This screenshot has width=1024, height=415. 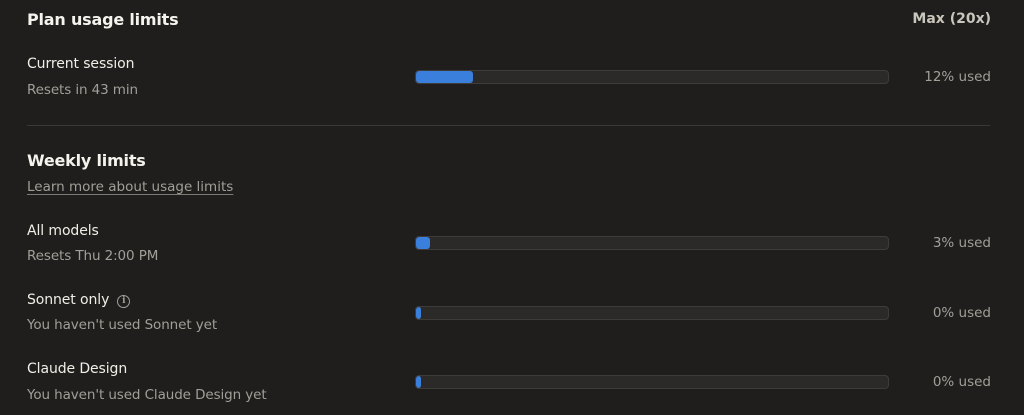 I want to click on sonnet-only-used-text: 0% used, so click(x=961, y=313).